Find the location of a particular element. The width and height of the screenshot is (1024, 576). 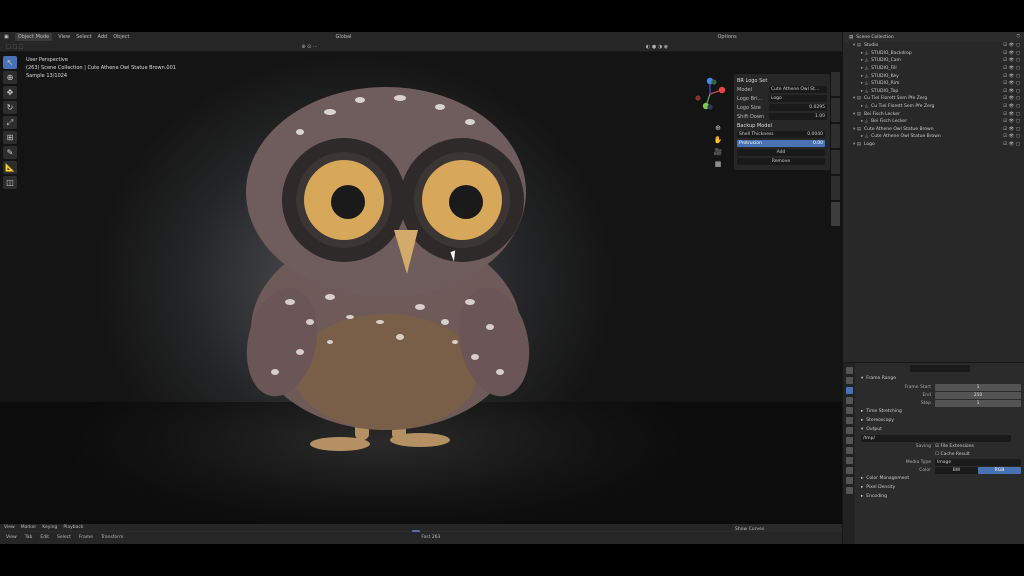

mode-selector: Object Mode is located at coordinates (33, 37).